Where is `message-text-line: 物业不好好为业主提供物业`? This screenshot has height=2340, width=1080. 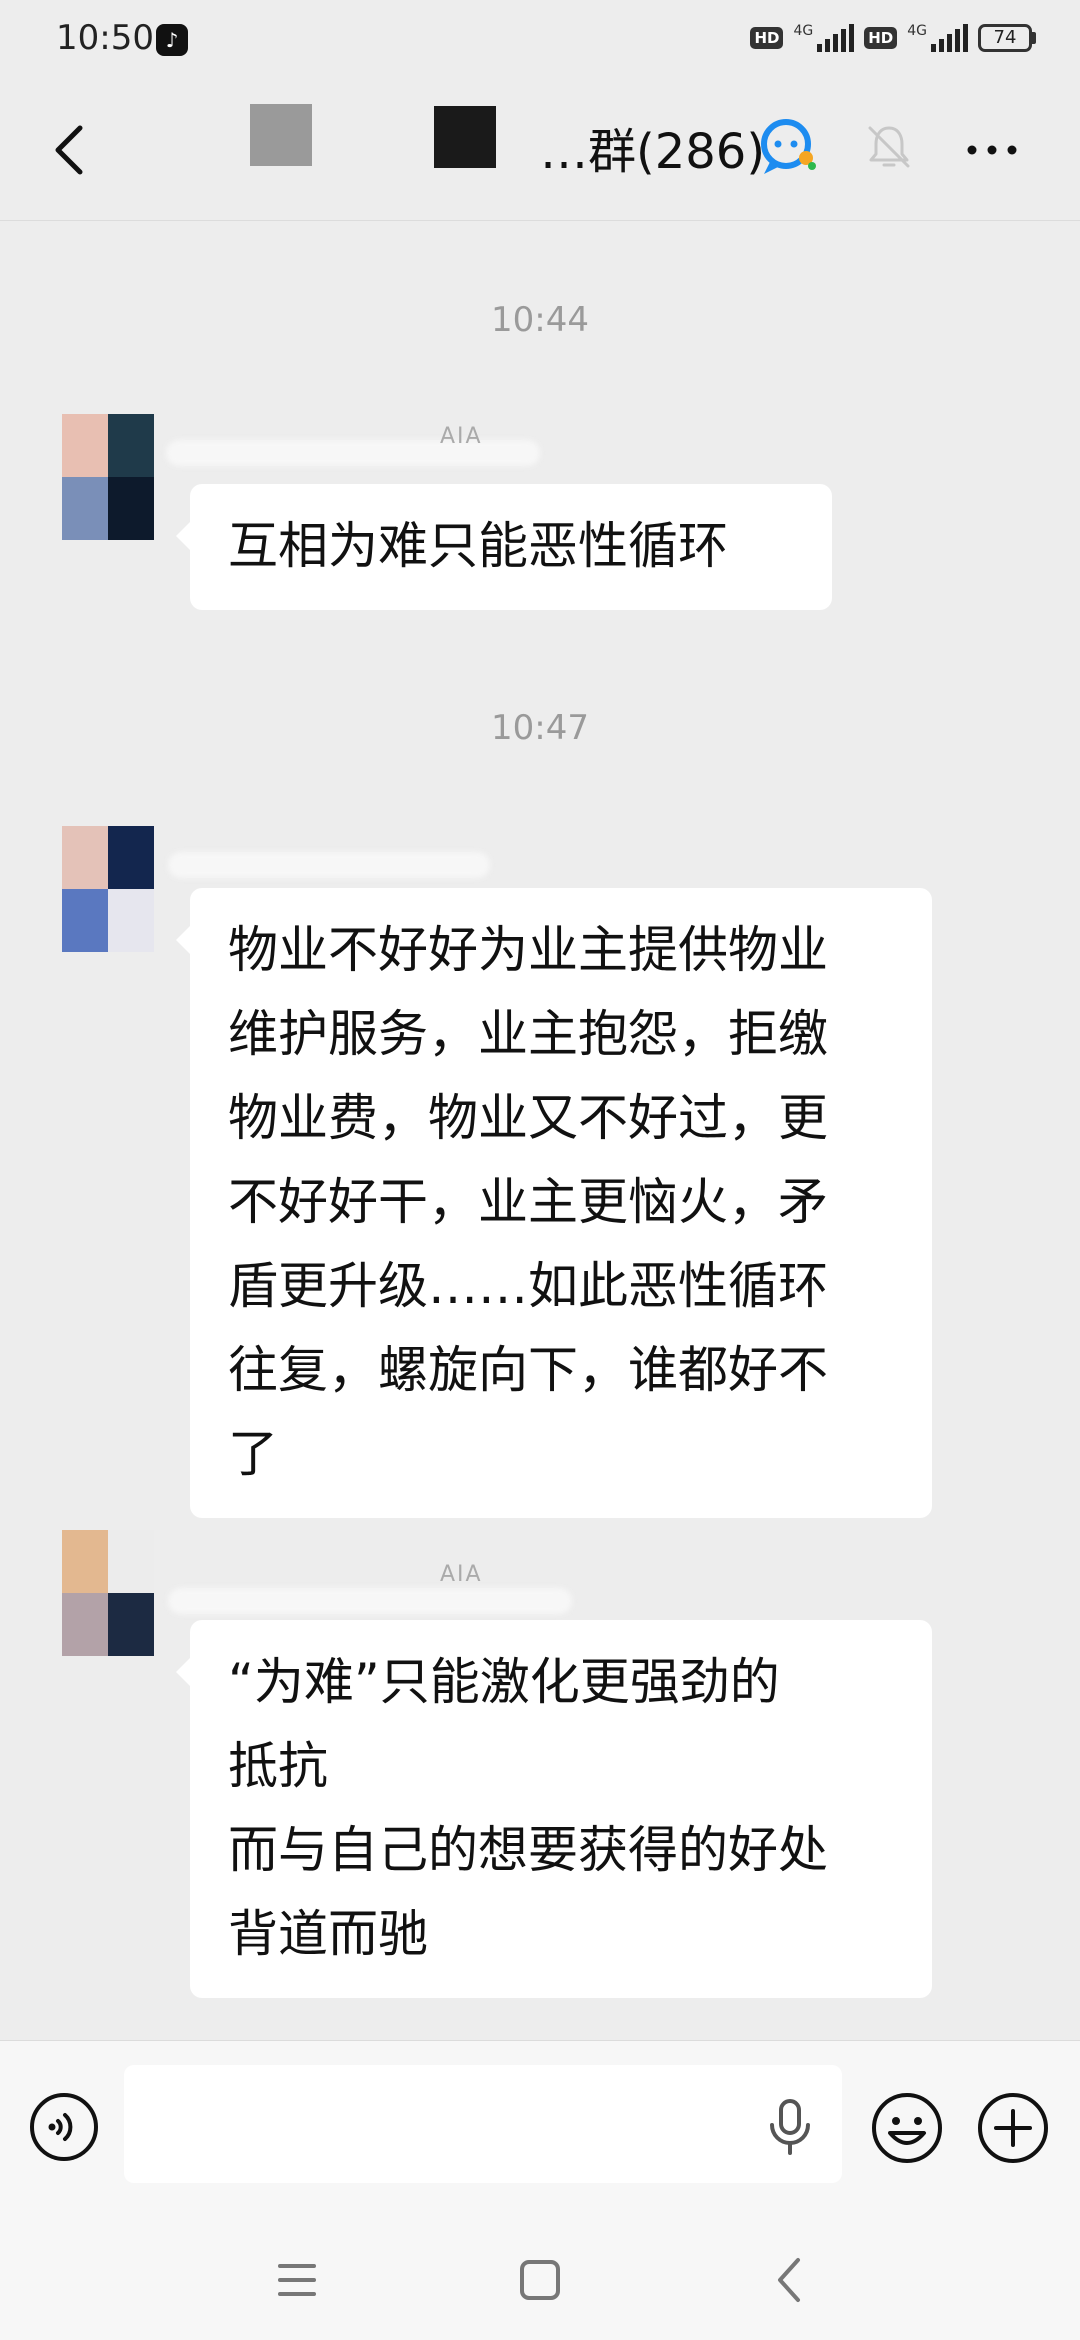
message-text-line: 物业不好好为业主提供物业 is located at coordinates (528, 950).